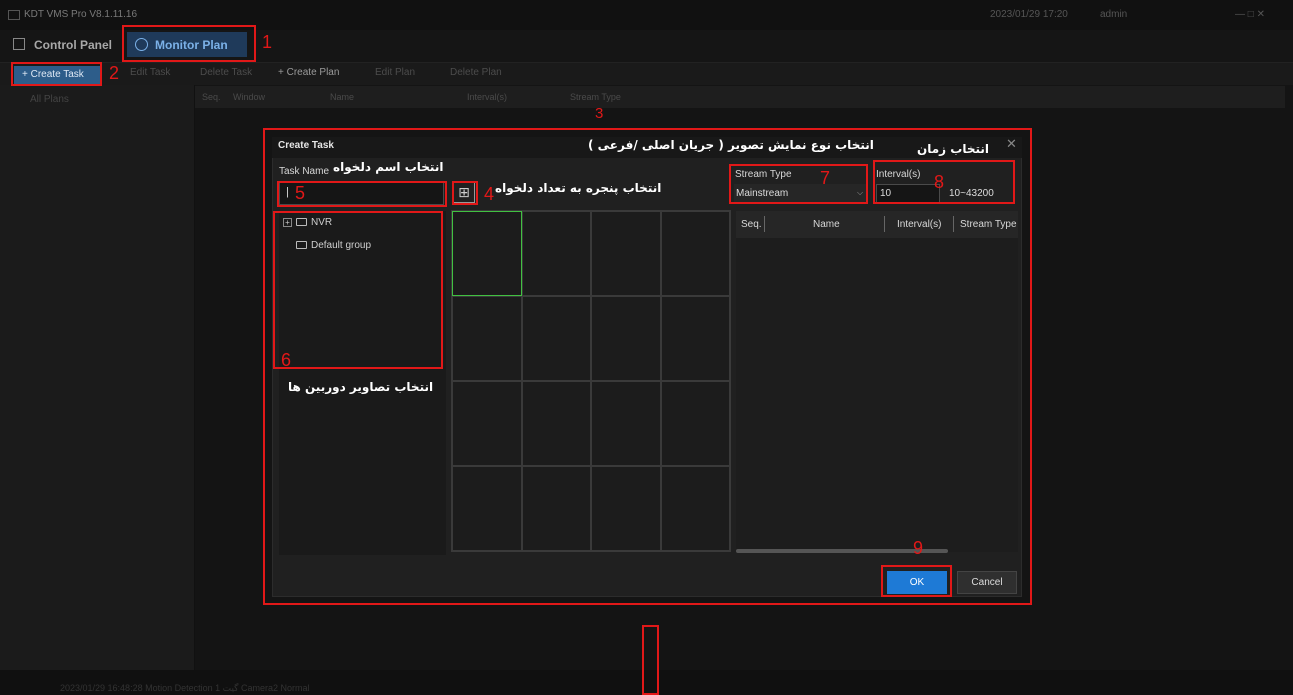 This screenshot has width=1293, height=695. I want to click on column-header: Stream Type, so click(595, 97).